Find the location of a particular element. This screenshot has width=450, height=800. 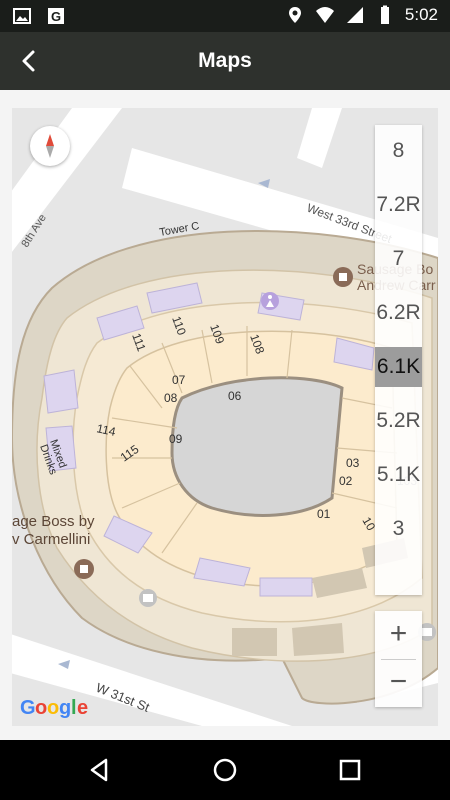

level-8: 8 is located at coordinates (398, 151).